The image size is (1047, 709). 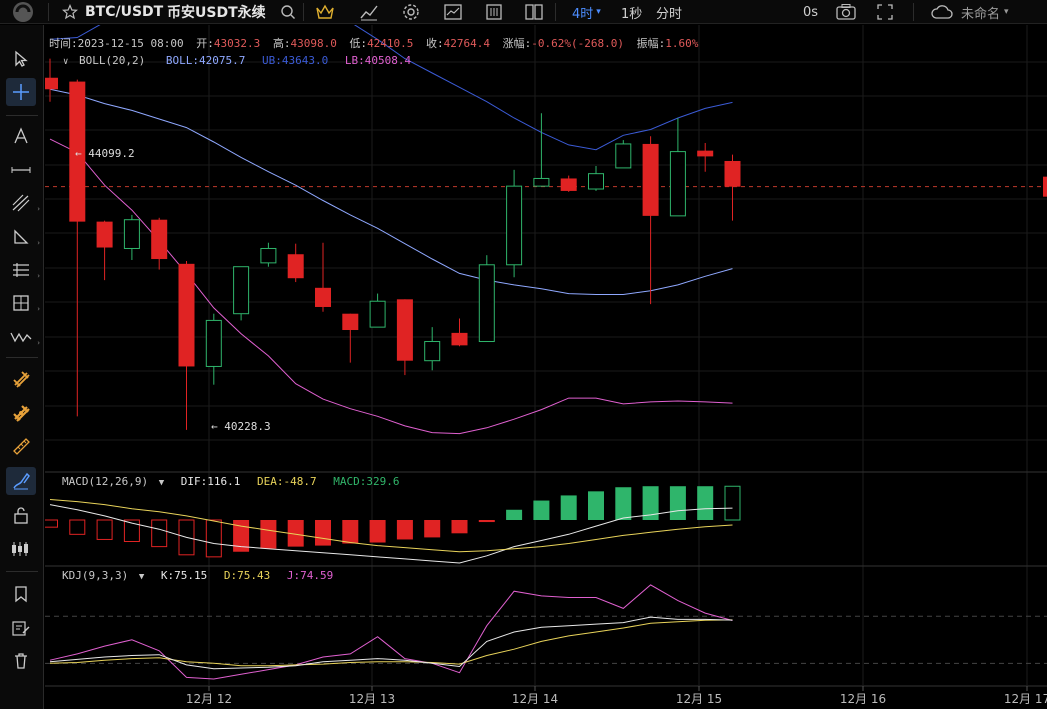 What do you see at coordinates (699, 699) in the screenshot?
I see `x-axis-tick: 12月 15` at bounding box center [699, 699].